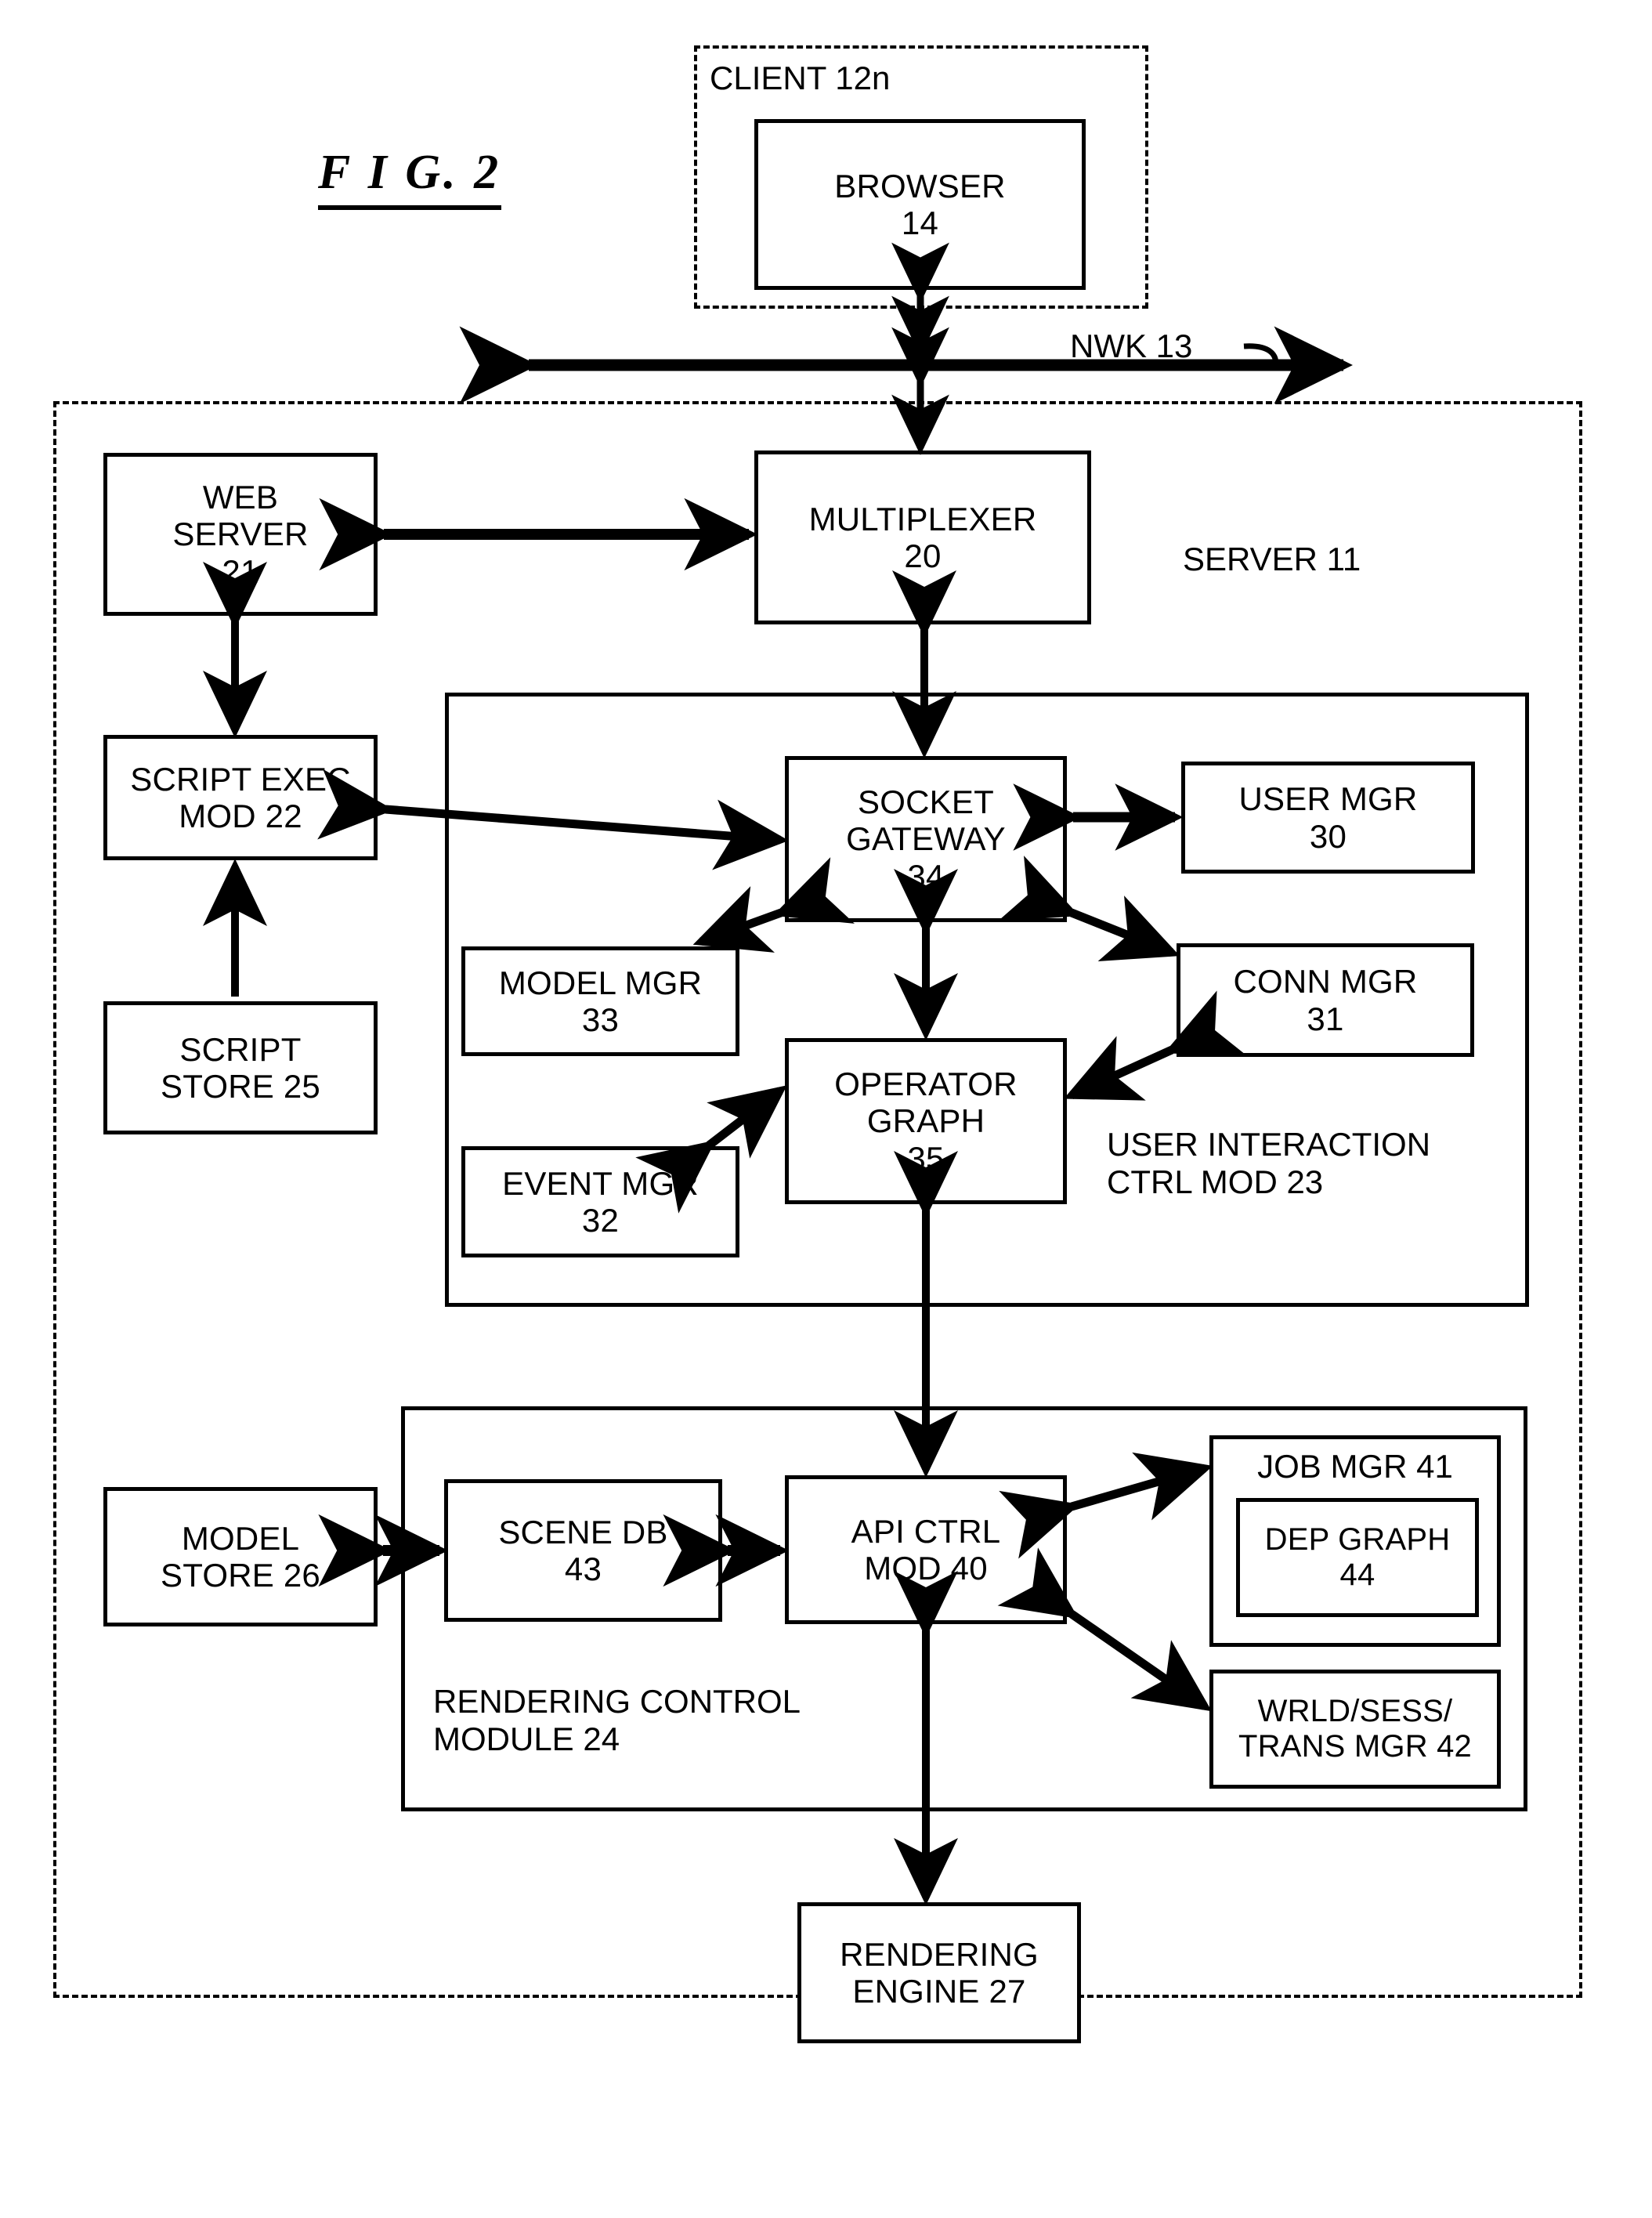 Image resolution: width=1652 pixels, height=2218 pixels. Describe the element at coordinates (926, 1121) in the screenshot. I see `operator-graph-box: OPERATOR GRAPH 35` at that location.